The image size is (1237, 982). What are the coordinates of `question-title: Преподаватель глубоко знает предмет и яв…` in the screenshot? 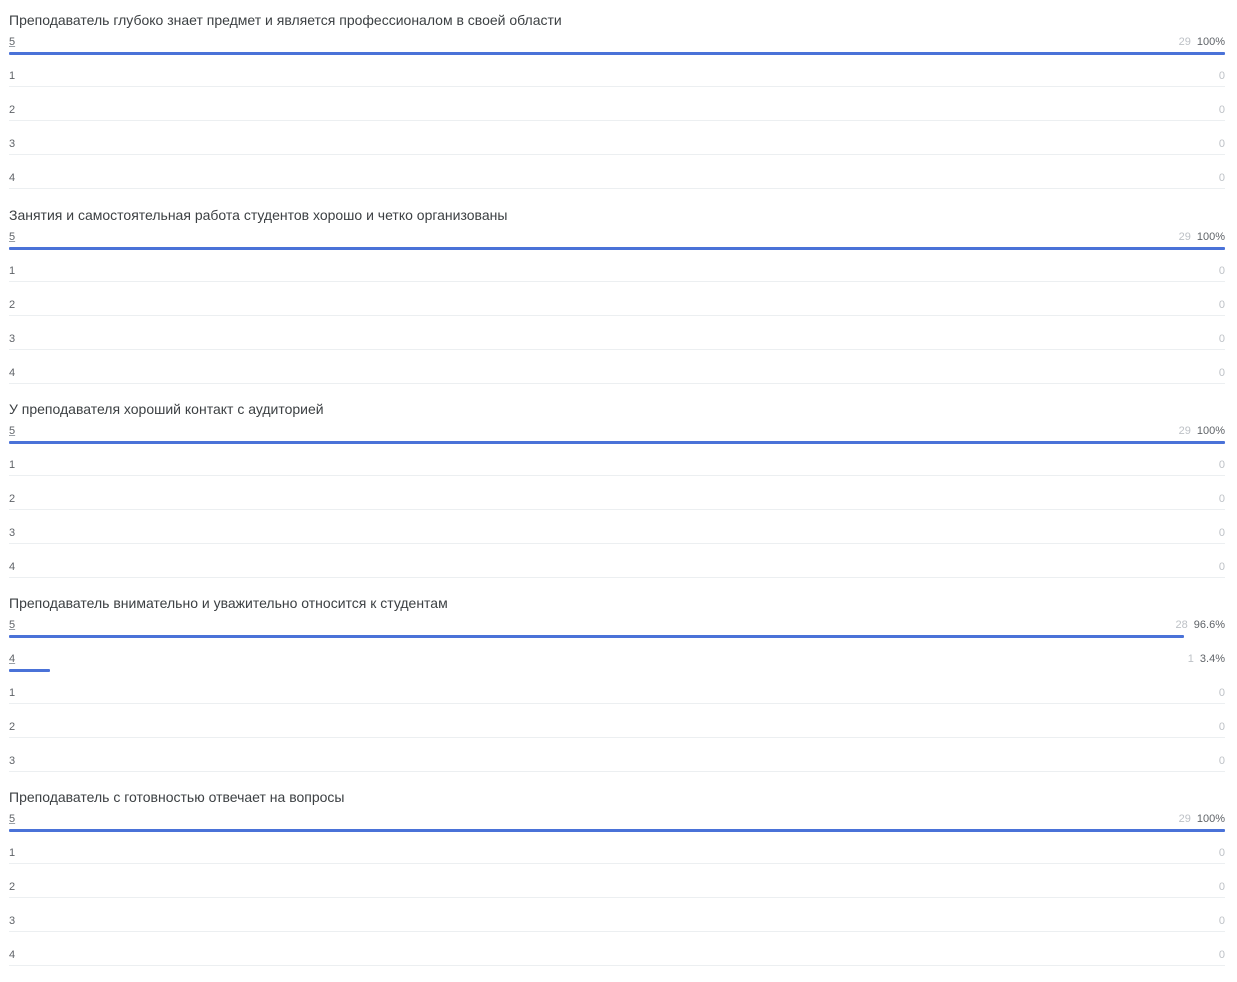 It's located at (285, 20).